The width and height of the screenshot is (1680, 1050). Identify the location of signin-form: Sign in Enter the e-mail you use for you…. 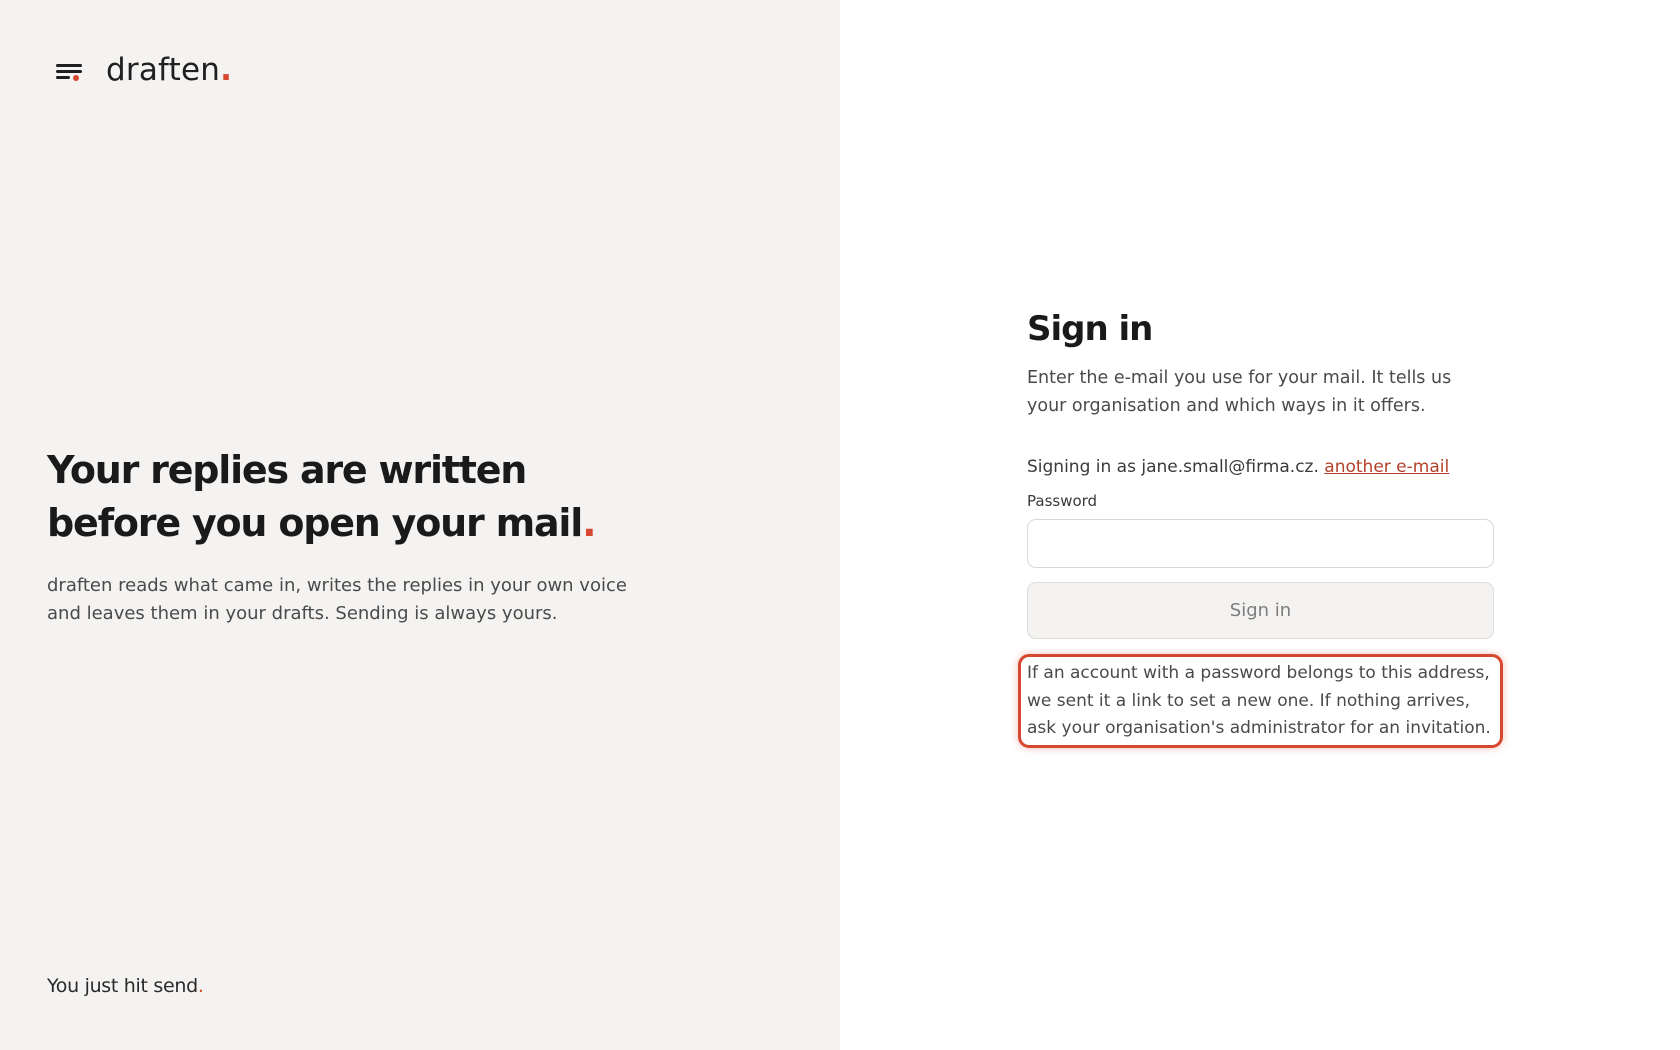
(1260, 472).